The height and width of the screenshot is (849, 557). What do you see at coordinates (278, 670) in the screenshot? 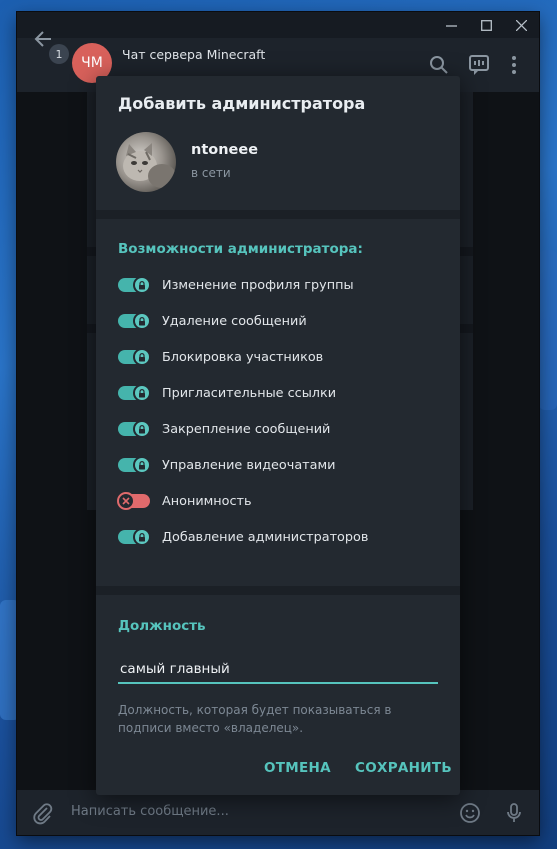
I see `rank-input` at bounding box center [278, 670].